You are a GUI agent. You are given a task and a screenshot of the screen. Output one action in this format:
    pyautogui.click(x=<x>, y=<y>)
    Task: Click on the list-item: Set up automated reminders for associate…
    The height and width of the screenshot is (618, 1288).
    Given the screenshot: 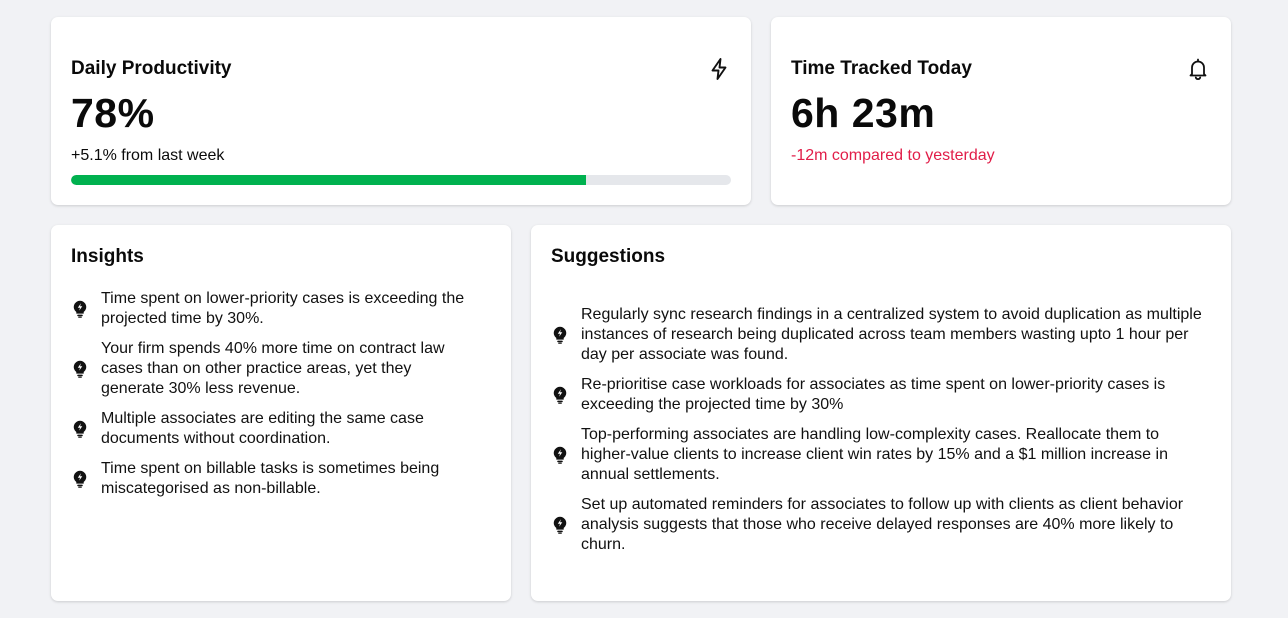 What is the action you would take?
    pyautogui.click(x=881, y=525)
    